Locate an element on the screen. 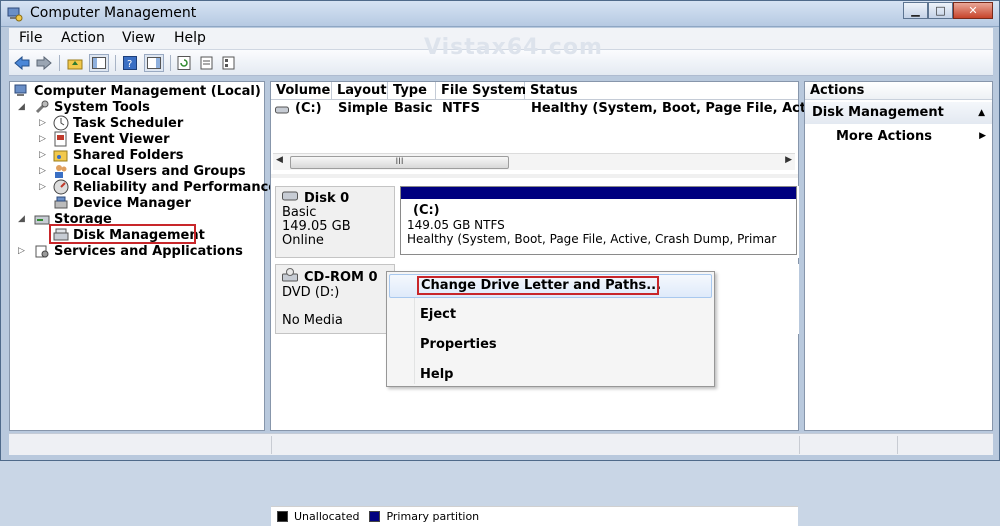 This screenshot has width=1000, height=526. actions-pane: Actions Disk Management ▲ More Actions ▶ is located at coordinates (898, 256).